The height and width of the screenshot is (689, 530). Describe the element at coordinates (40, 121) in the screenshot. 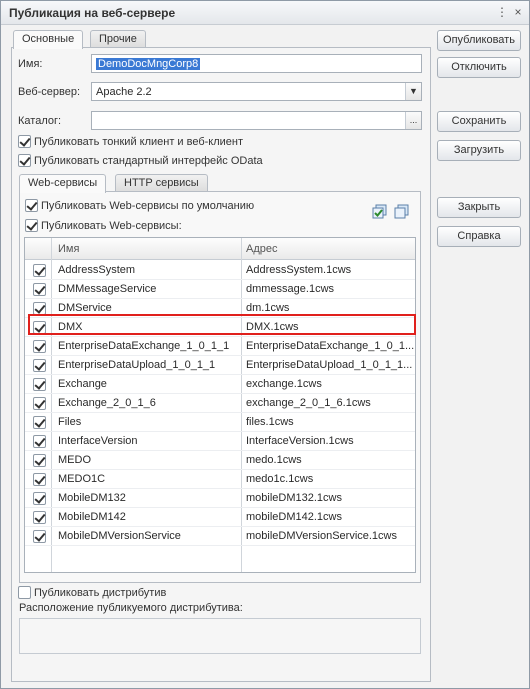

I see `catalog-label: Каталог:` at that location.